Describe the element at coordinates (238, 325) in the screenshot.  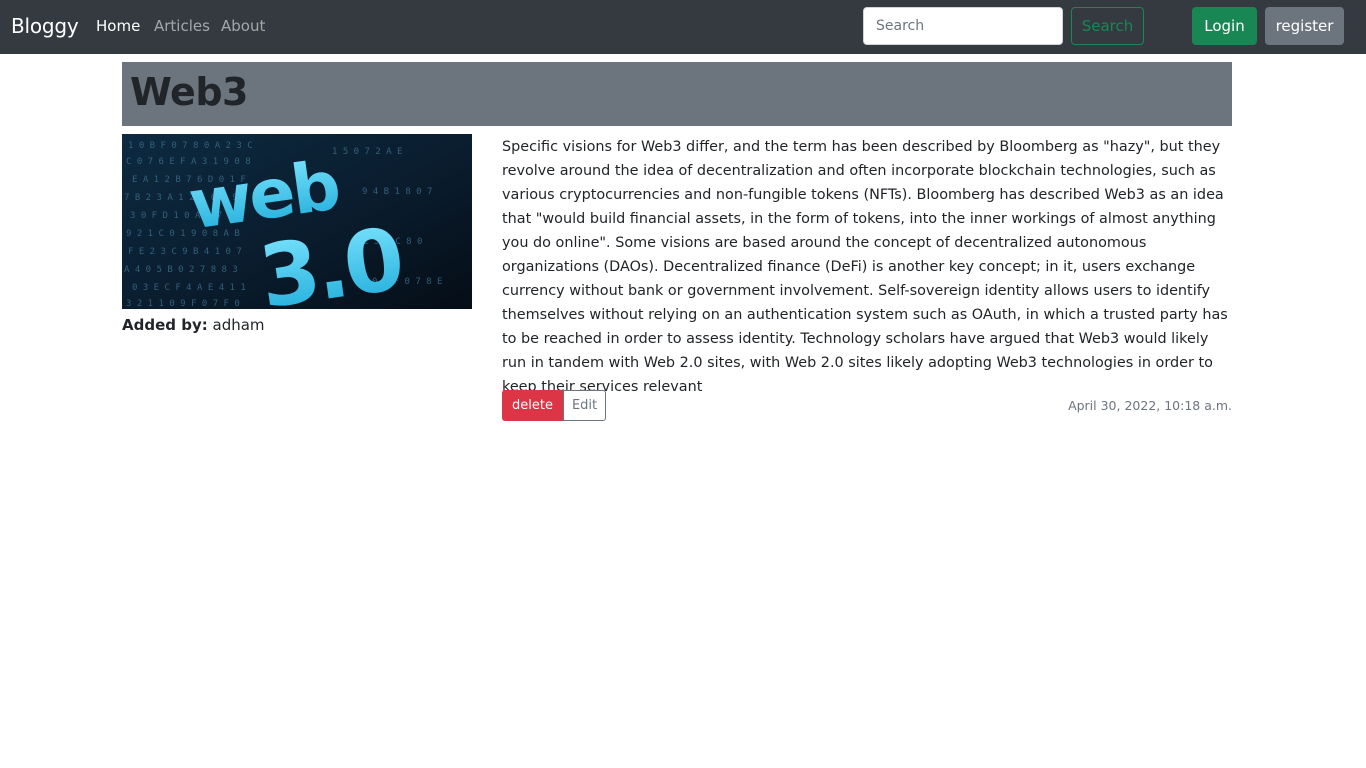
I see `author-name: adham` at that location.